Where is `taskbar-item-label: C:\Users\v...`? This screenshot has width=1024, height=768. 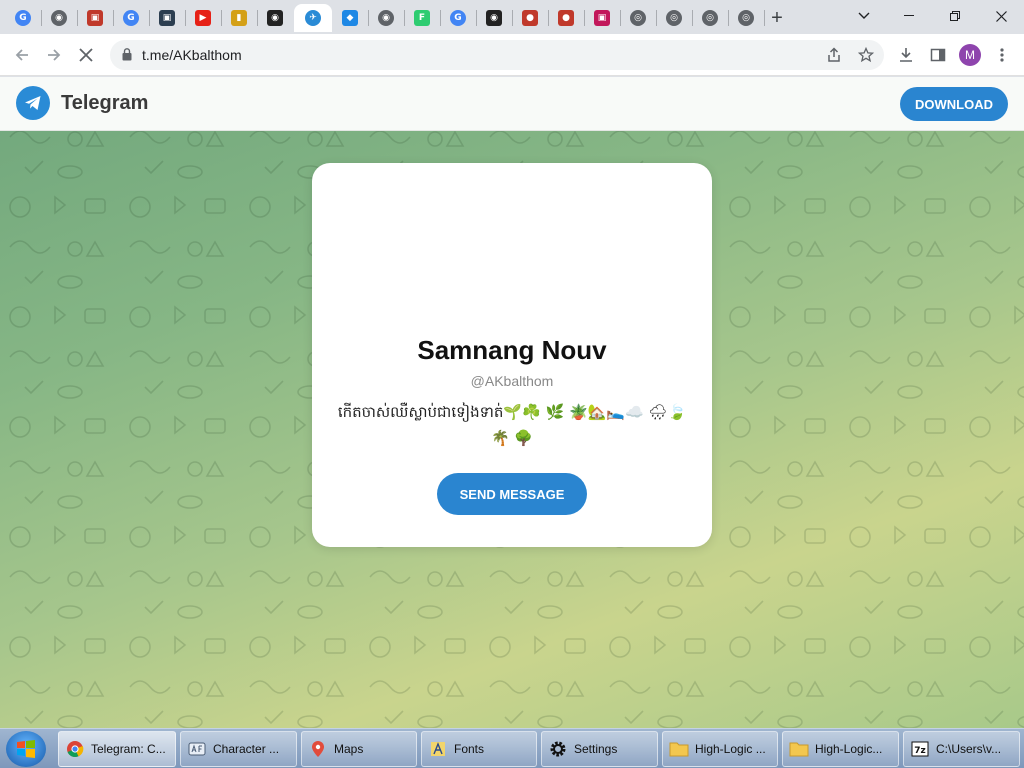 taskbar-item-label: C:\Users\v... is located at coordinates (969, 749).